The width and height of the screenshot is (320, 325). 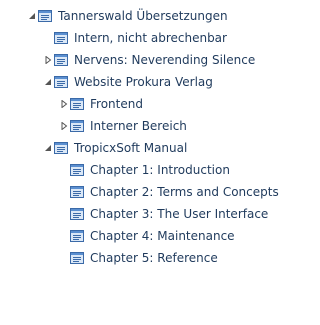 I want to click on tree-item: TropicxSoft Manual, so click(x=153, y=148).